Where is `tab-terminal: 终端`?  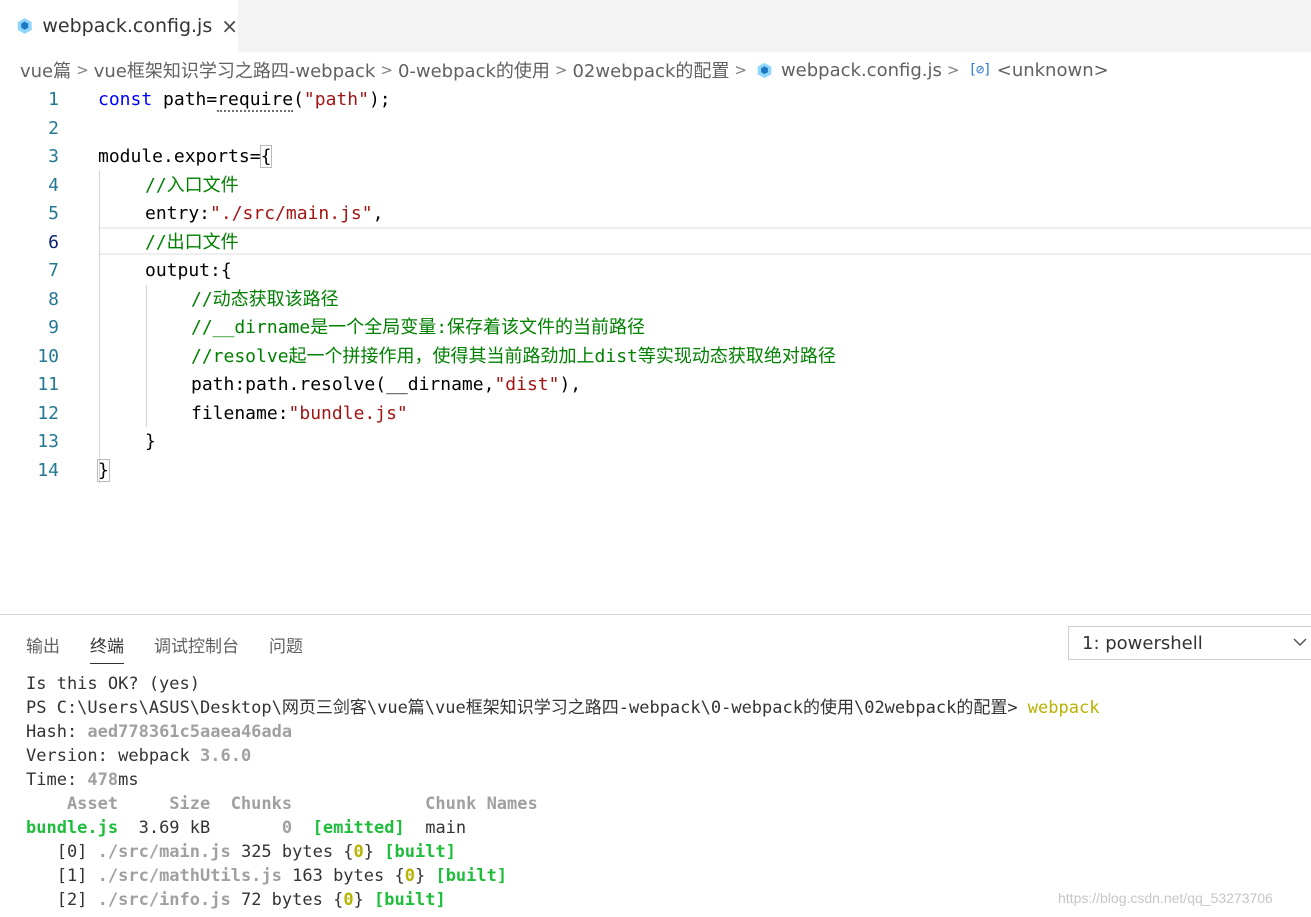 tab-terminal: 终端 is located at coordinates (107, 648).